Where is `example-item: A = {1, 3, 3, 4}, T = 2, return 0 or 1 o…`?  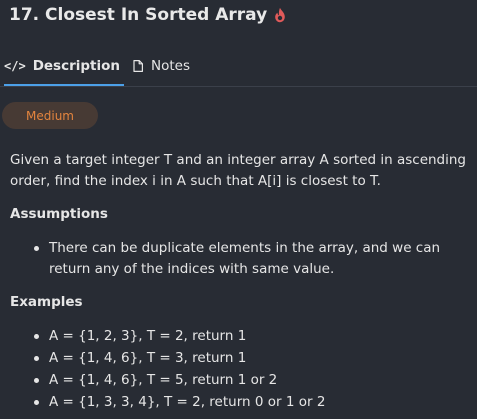 example-item: A = {1, 3, 3, 4}, T = 2, return 0 or 1 o… is located at coordinates (240, 402).